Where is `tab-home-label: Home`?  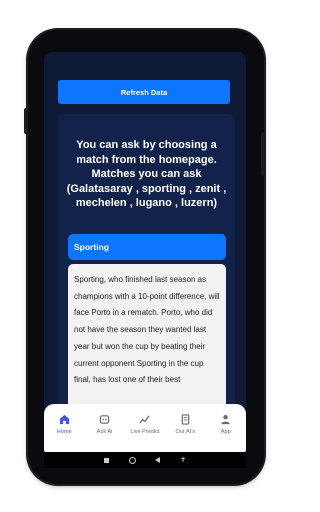 tab-home-label: Home is located at coordinates (64, 432).